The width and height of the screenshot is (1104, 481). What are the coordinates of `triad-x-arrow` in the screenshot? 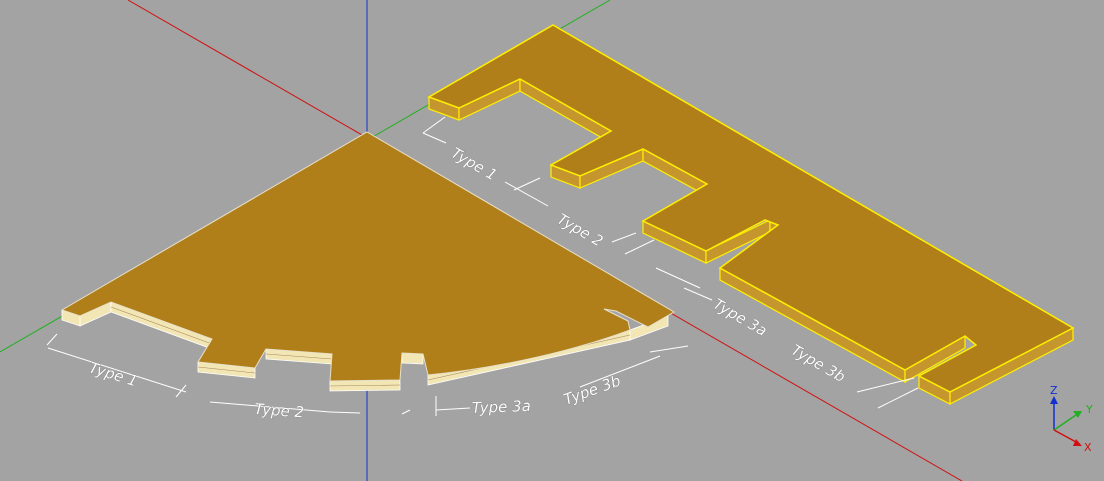 It's located at (1065, 436).